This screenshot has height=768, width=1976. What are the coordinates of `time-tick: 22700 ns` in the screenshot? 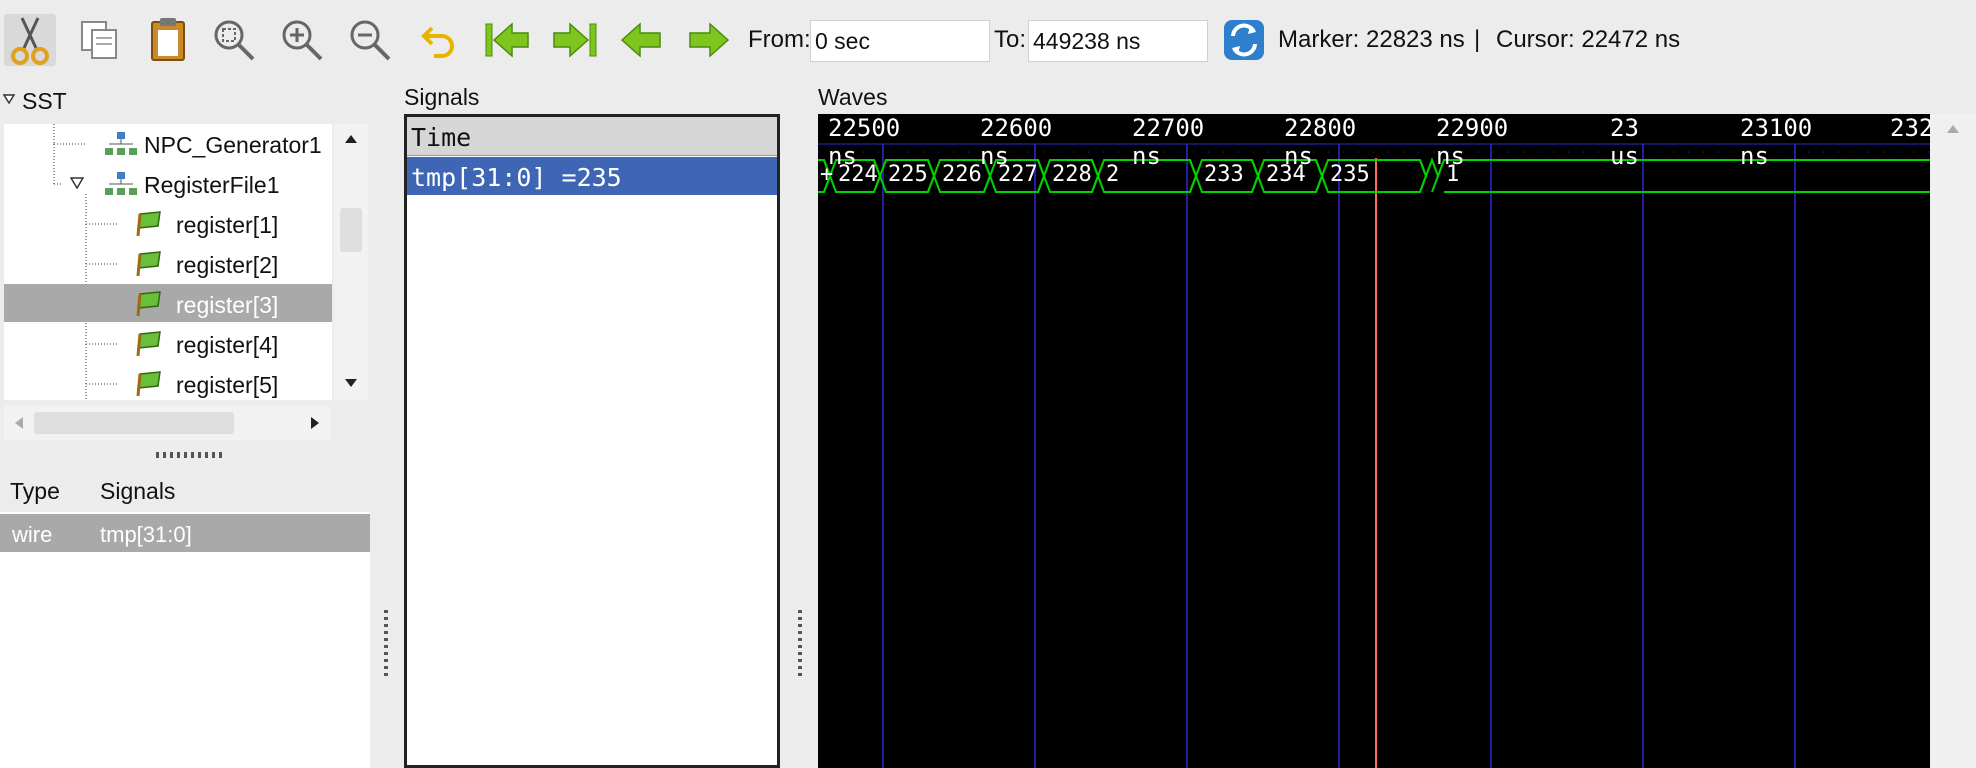 It's located at (1168, 142).